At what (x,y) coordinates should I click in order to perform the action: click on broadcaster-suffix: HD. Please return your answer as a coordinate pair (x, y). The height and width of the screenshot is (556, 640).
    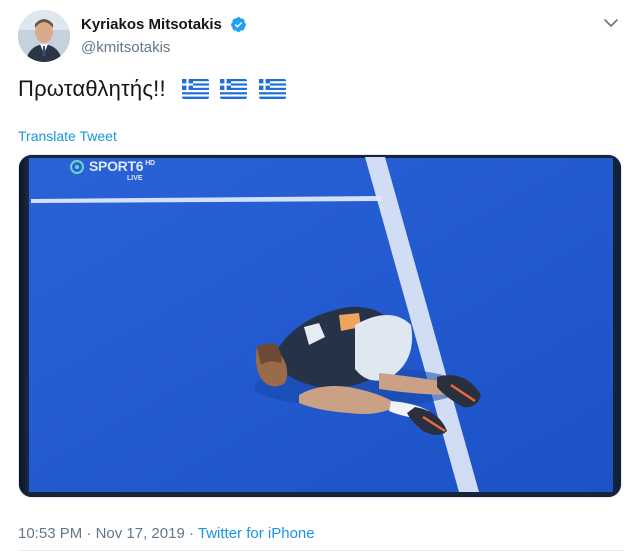
    Looking at the image, I should click on (150, 163).